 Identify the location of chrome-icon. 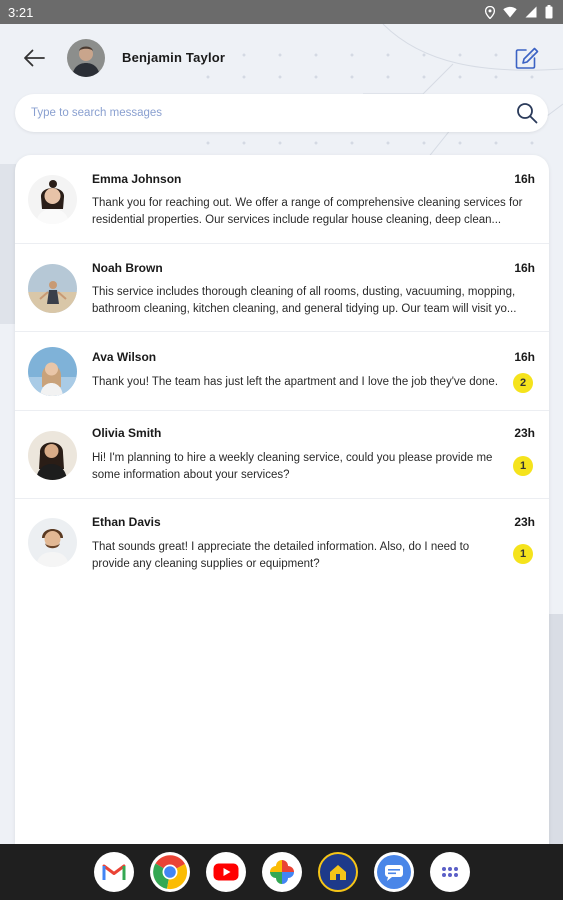
(170, 872).